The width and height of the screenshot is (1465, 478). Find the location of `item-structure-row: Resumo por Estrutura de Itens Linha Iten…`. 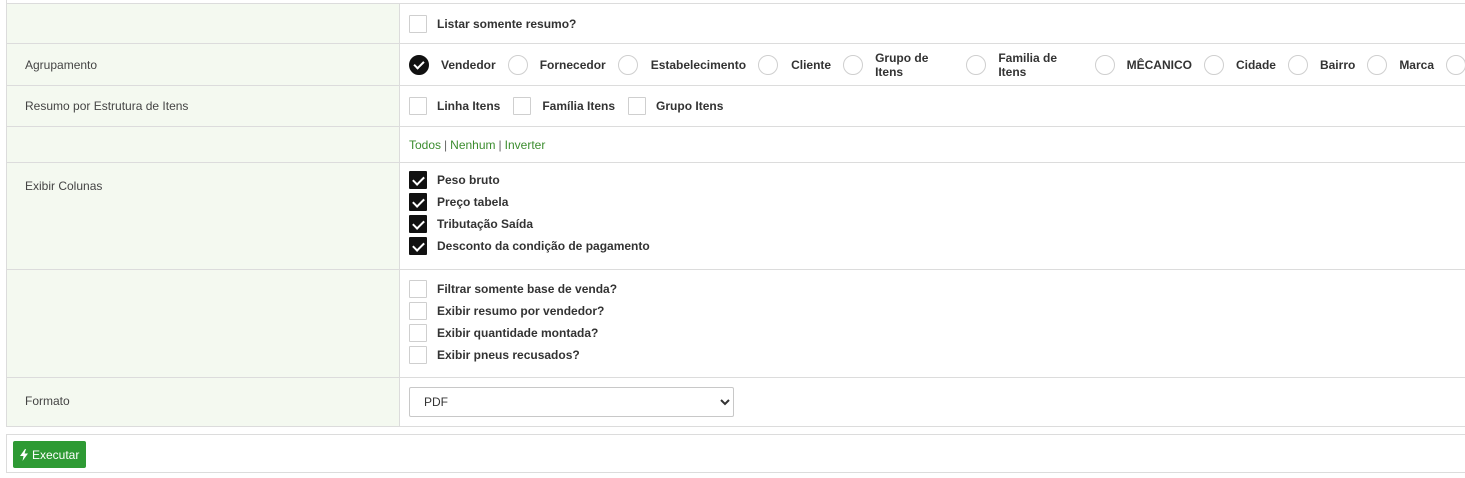

item-structure-row: Resumo por Estrutura de Itens Linha Iten… is located at coordinates (736, 106).